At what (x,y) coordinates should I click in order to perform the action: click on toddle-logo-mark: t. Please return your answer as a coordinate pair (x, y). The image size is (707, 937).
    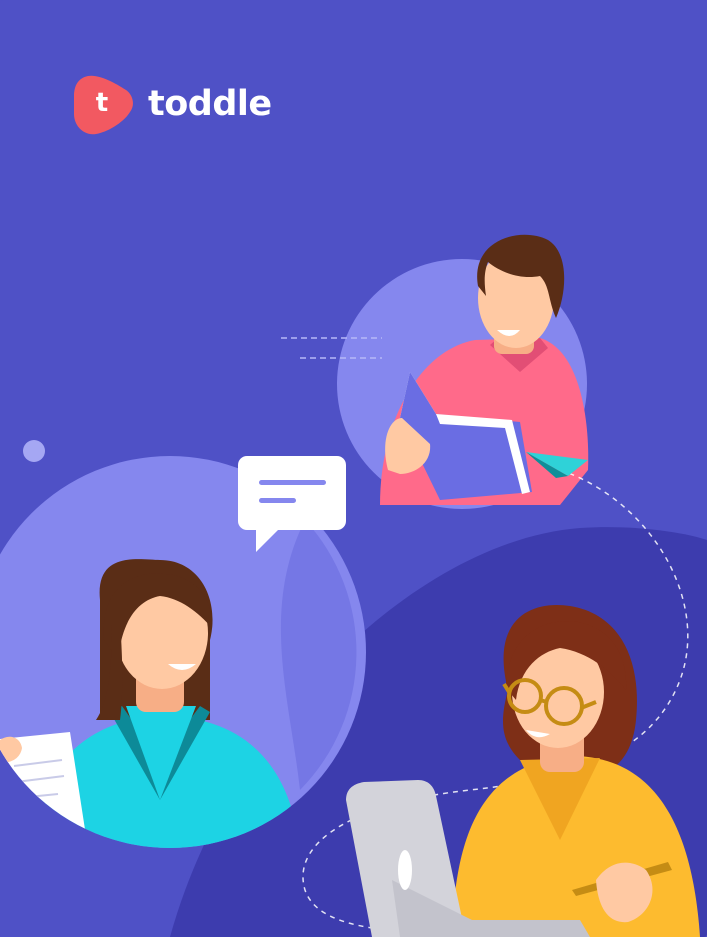
    Looking at the image, I should click on (104, 105).